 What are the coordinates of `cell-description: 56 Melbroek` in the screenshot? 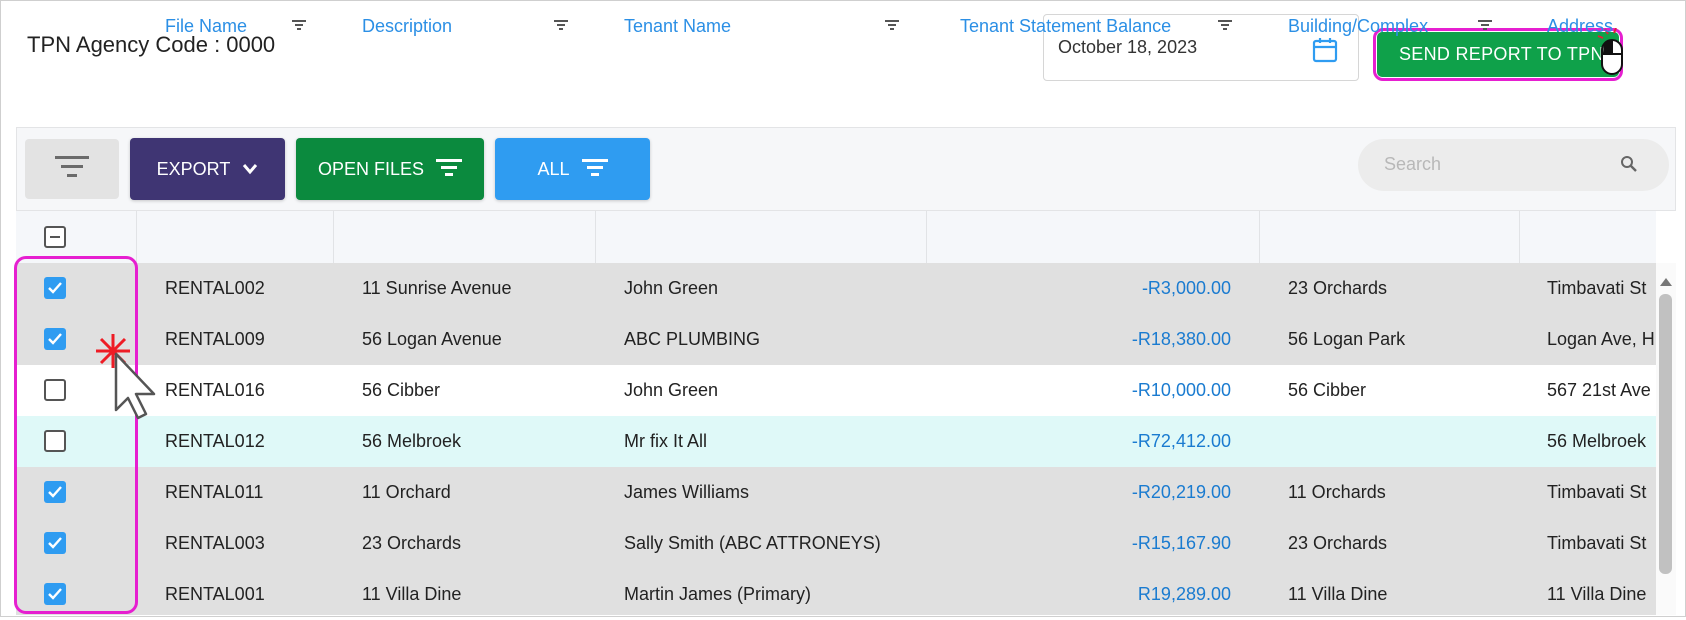 It's located at (412, 441).